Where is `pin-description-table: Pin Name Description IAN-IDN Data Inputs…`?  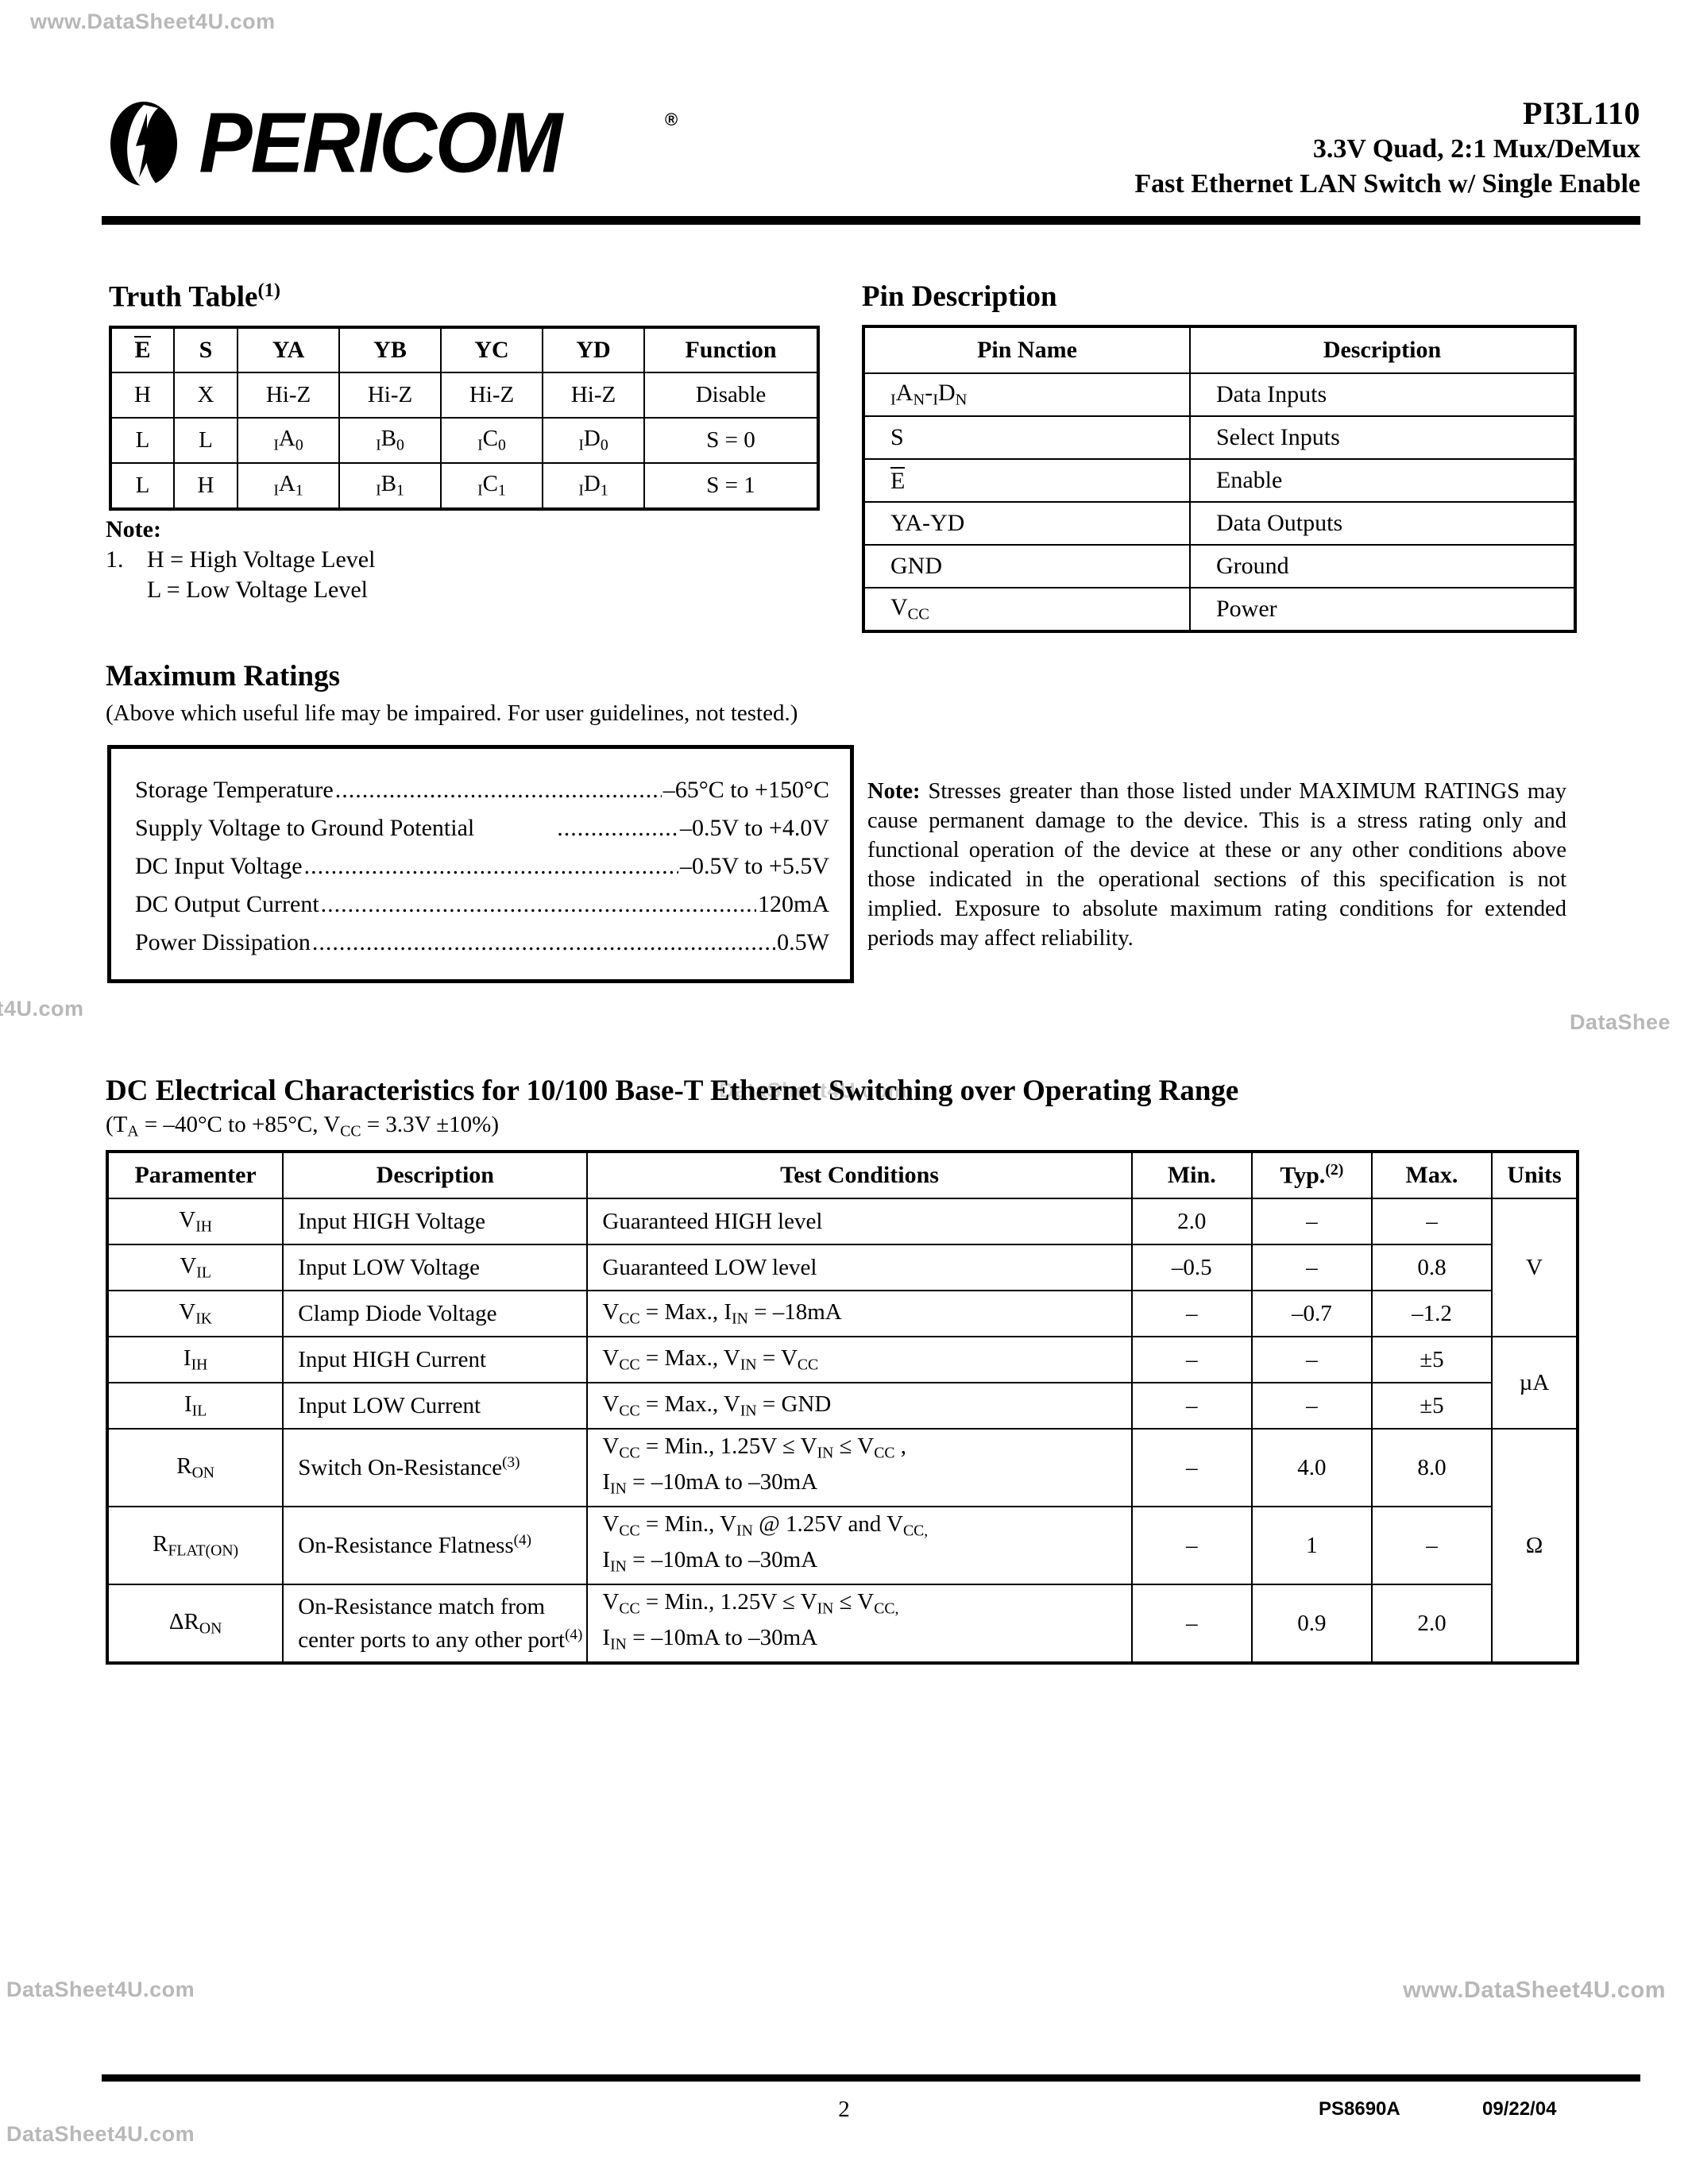 pin-description-table: Pin Name Description IAN-IDN Data Inputs… is located at coordinates (1219, 479).